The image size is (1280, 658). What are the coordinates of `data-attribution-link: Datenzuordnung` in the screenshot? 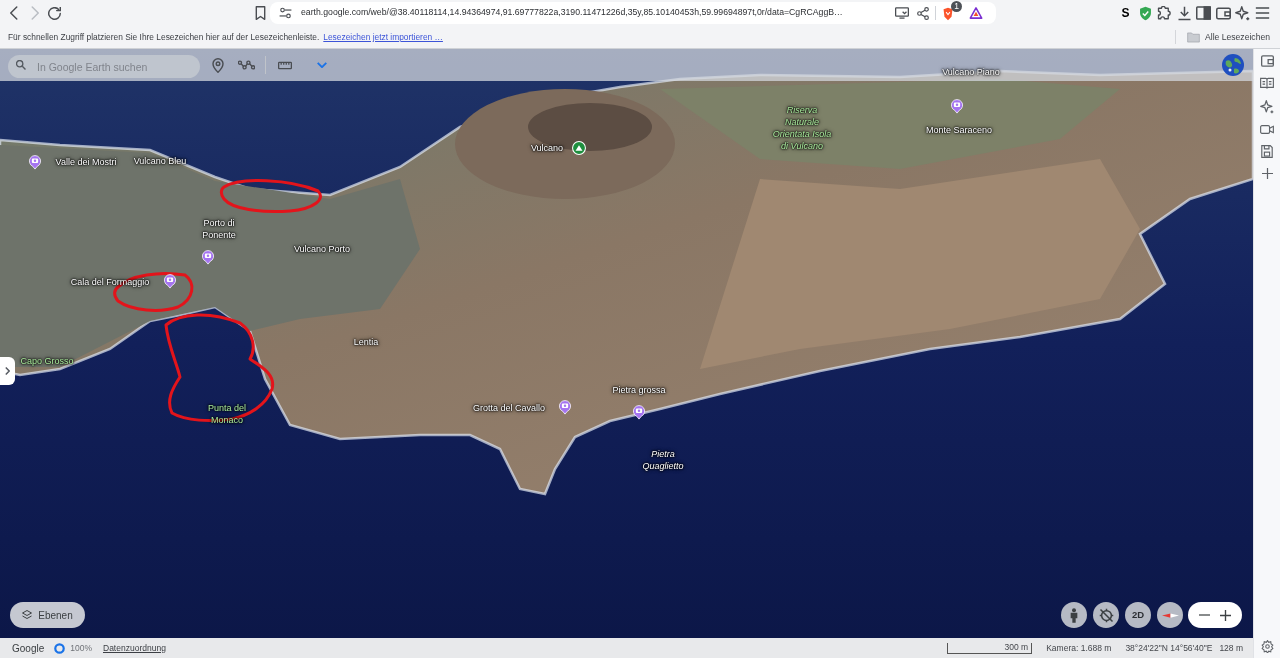 It's located at (134, 648).